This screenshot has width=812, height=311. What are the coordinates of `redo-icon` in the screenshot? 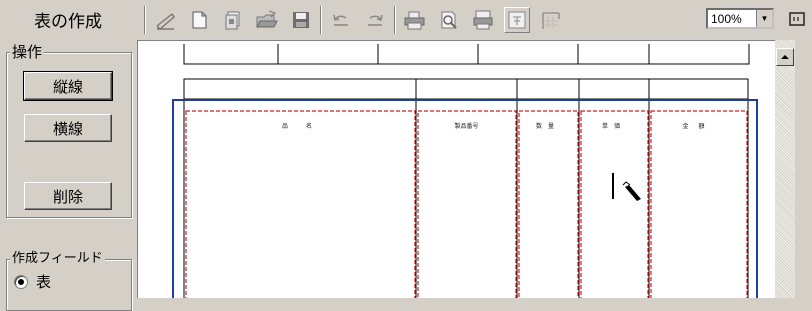 It's located at (375, 20).